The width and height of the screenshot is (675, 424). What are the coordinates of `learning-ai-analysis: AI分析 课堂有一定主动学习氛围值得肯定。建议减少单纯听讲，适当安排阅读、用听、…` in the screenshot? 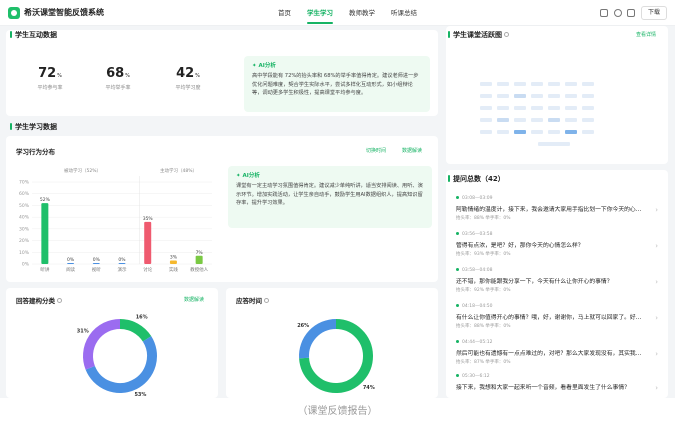 It's located at (330, 197).